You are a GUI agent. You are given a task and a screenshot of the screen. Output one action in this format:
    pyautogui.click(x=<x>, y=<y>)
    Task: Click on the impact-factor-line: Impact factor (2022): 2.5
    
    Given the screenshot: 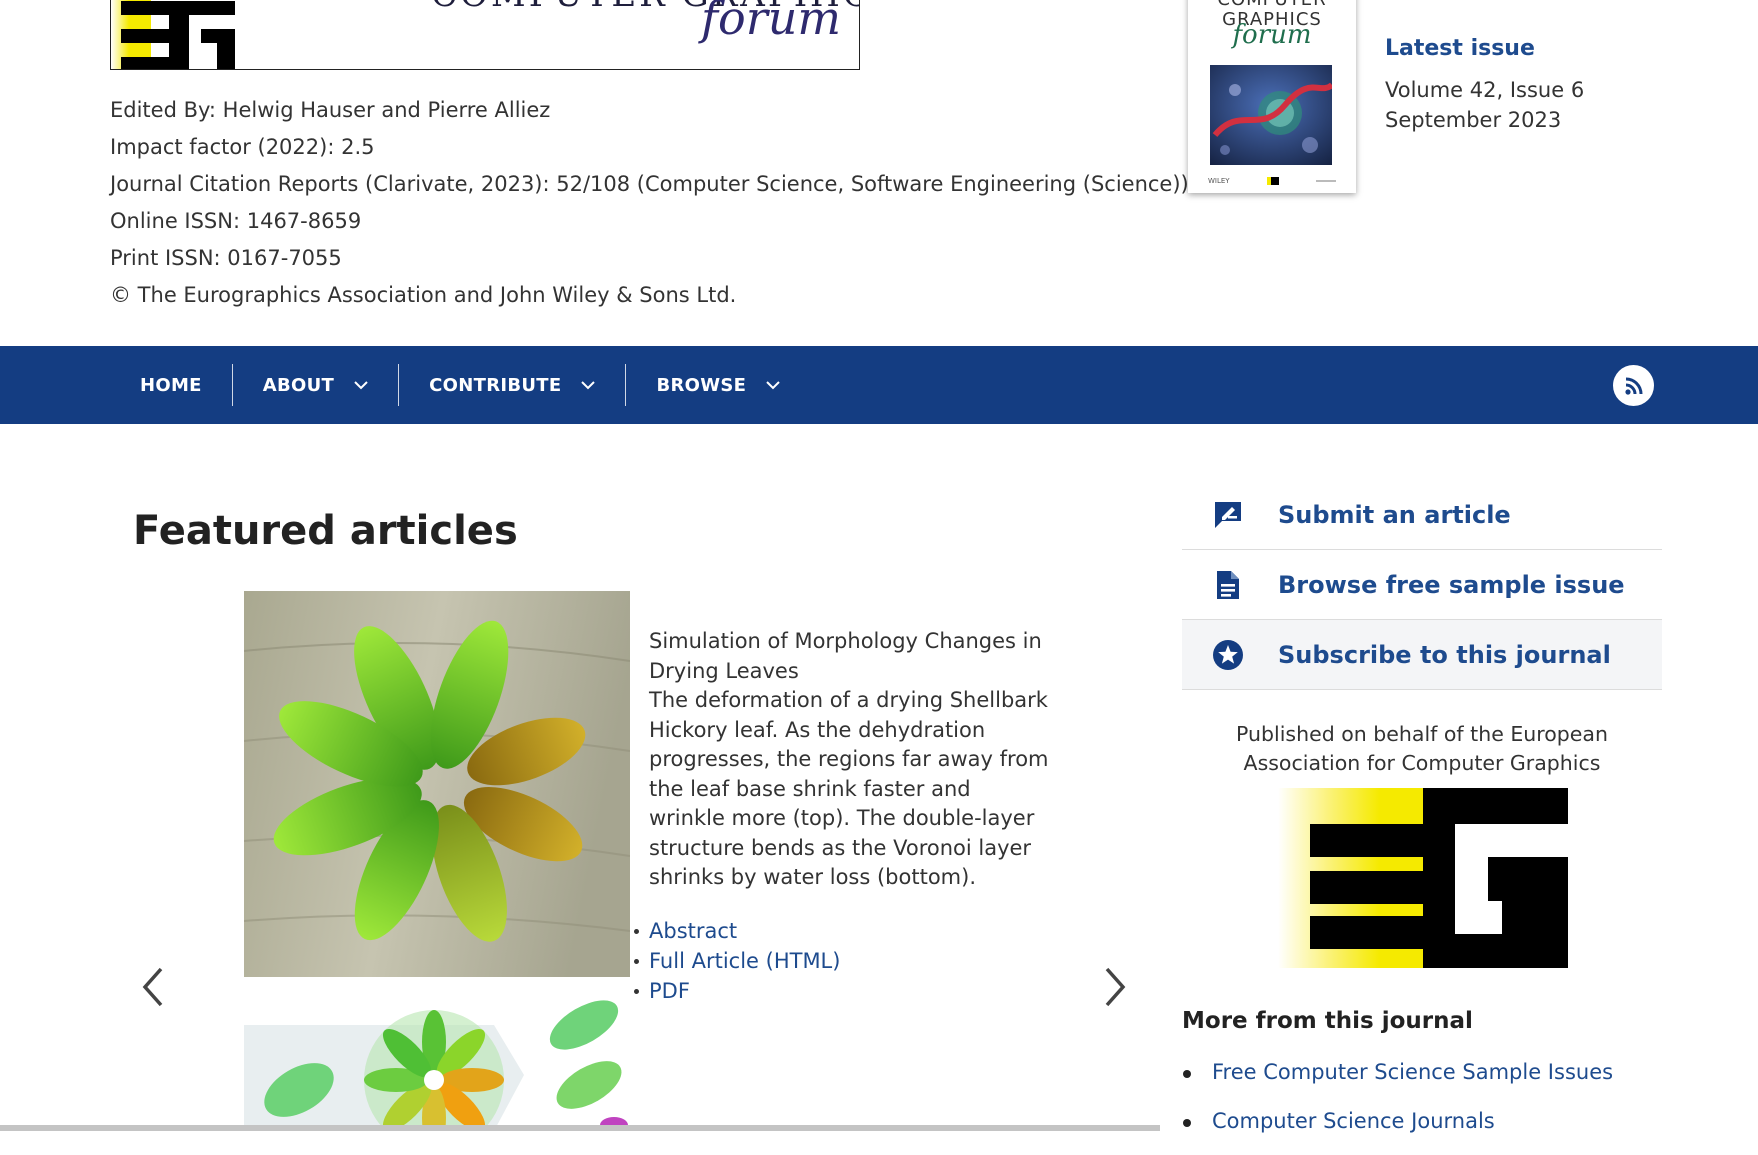 What is the action you would take?
    pyautogui.click(x=242, y=147)
    